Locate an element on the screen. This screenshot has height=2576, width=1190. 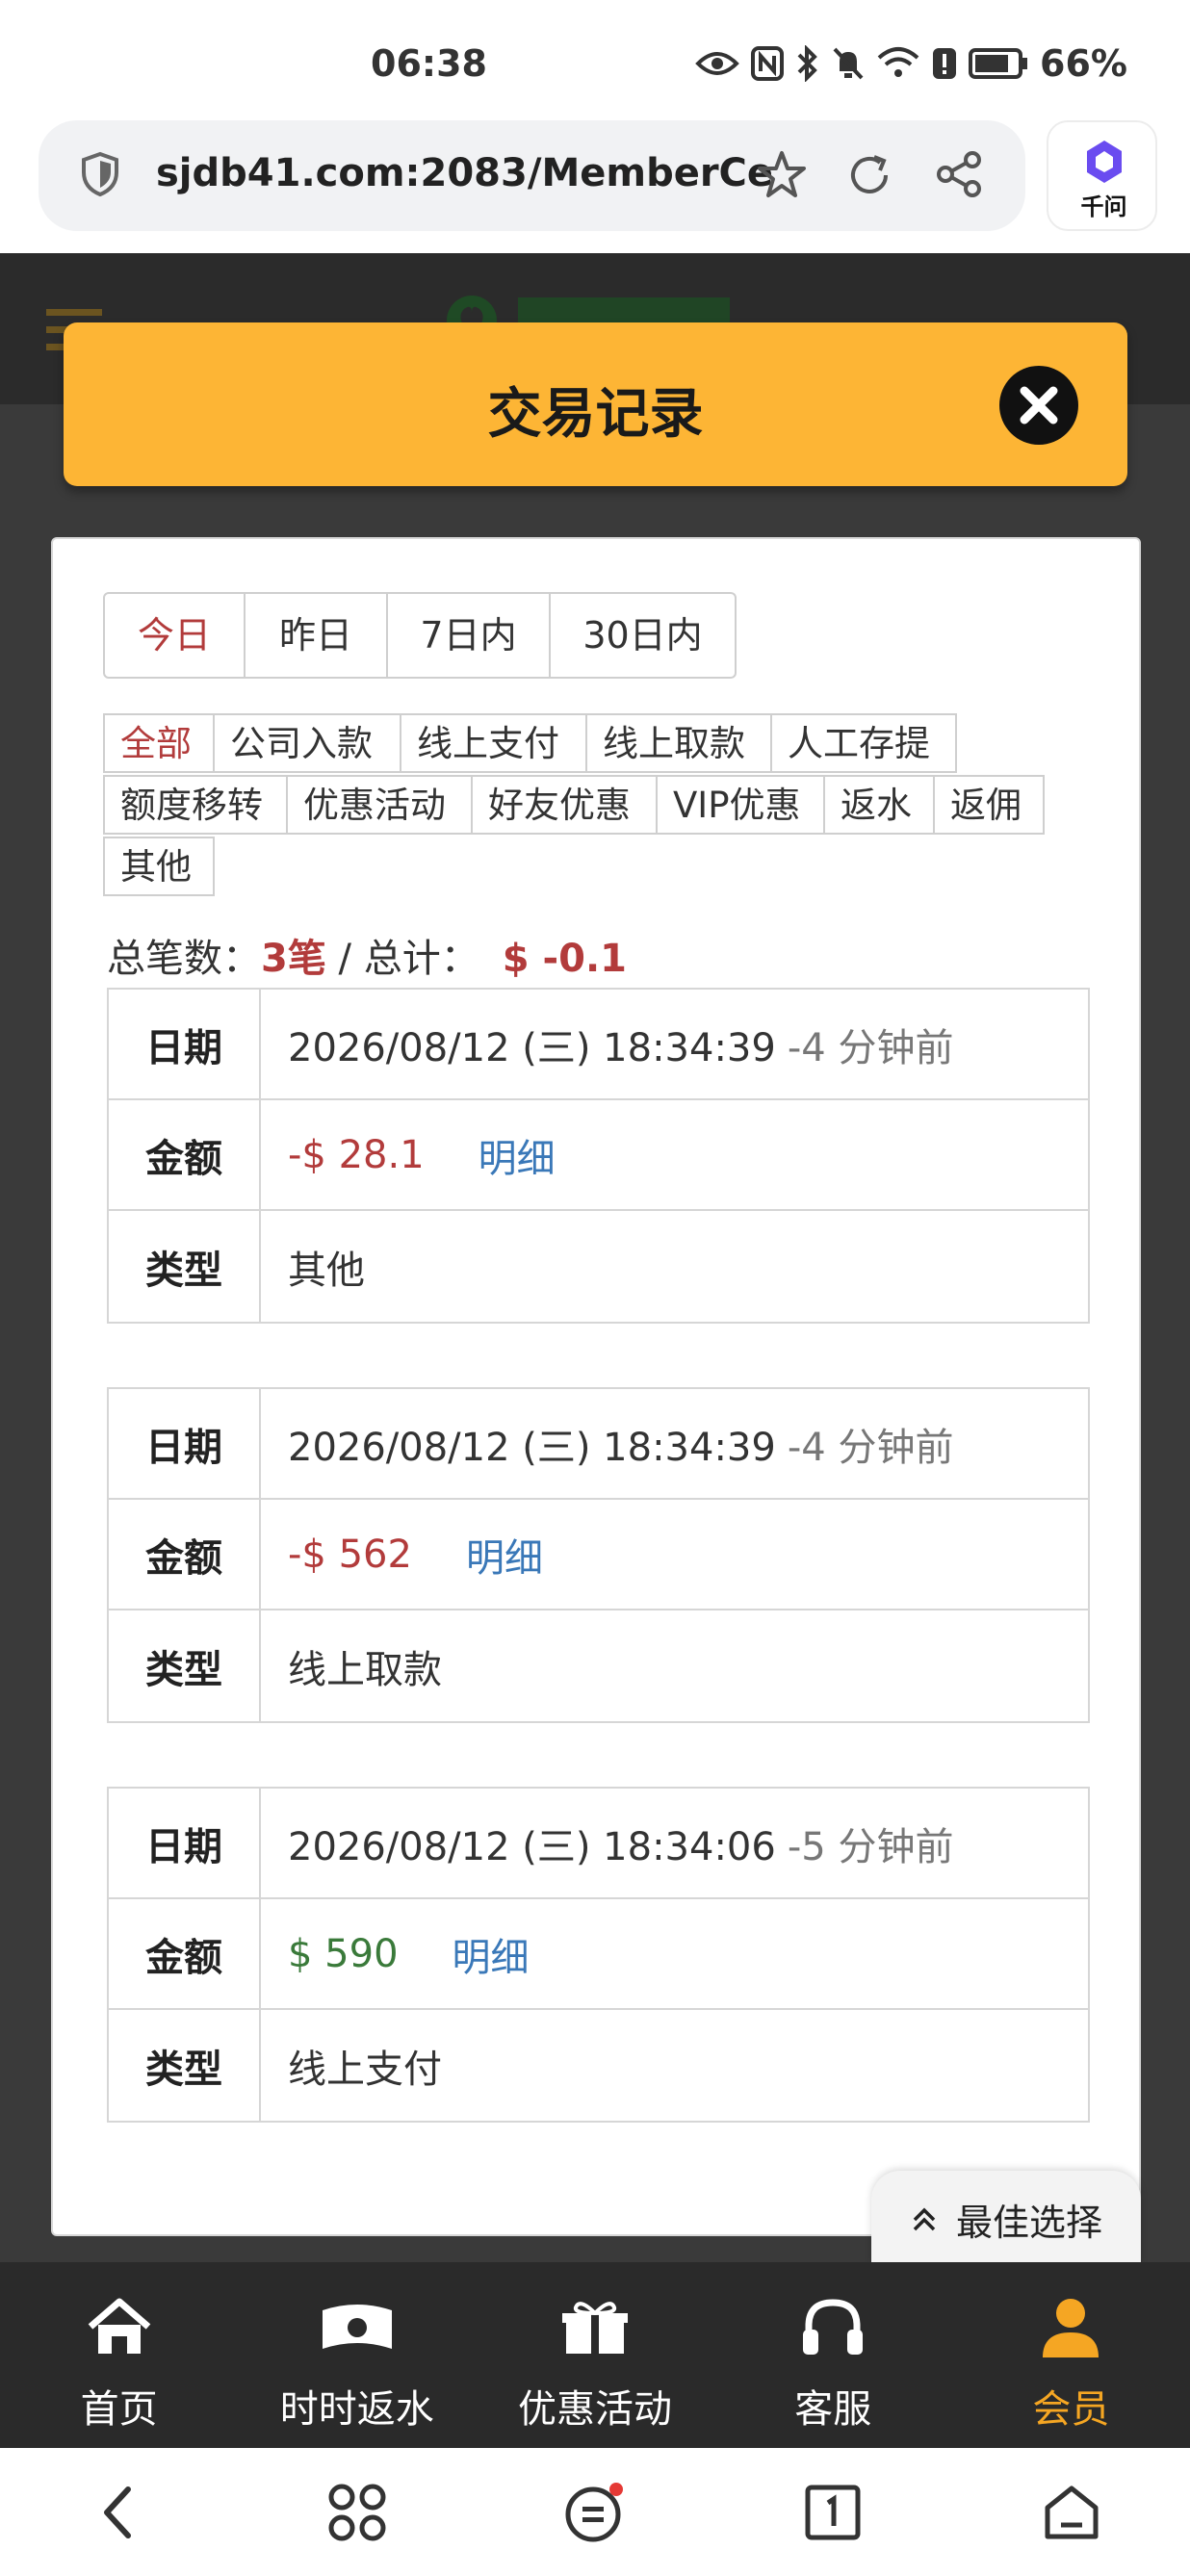
back-button is located at coordinates (119, 2512).